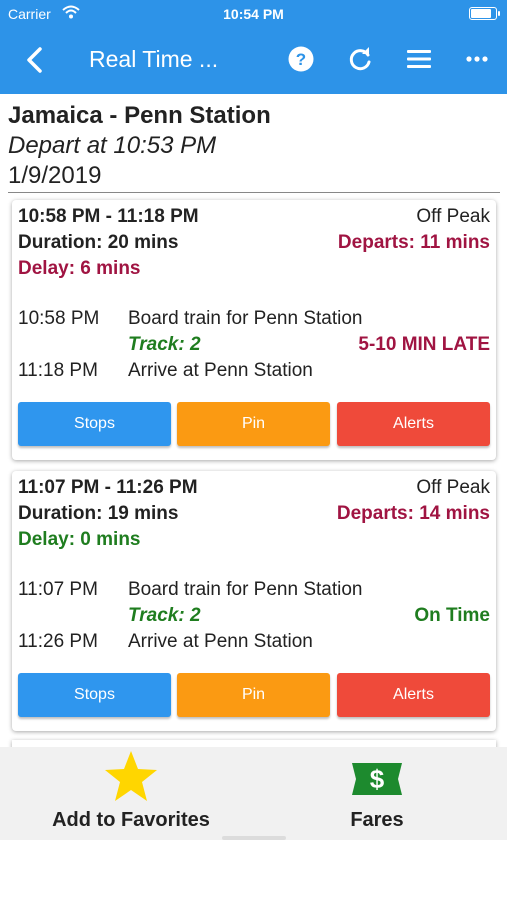 The image size is (507, 900). What do you see at coordinates (58, 370) in the screenshot?
I see `arrive-time: 11:18 PM` at bounding box center [58, 370].